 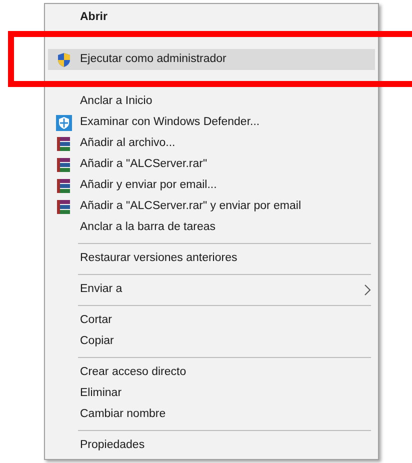 I want to click on menu-item: Propiedades, so click(x=211, y=445).